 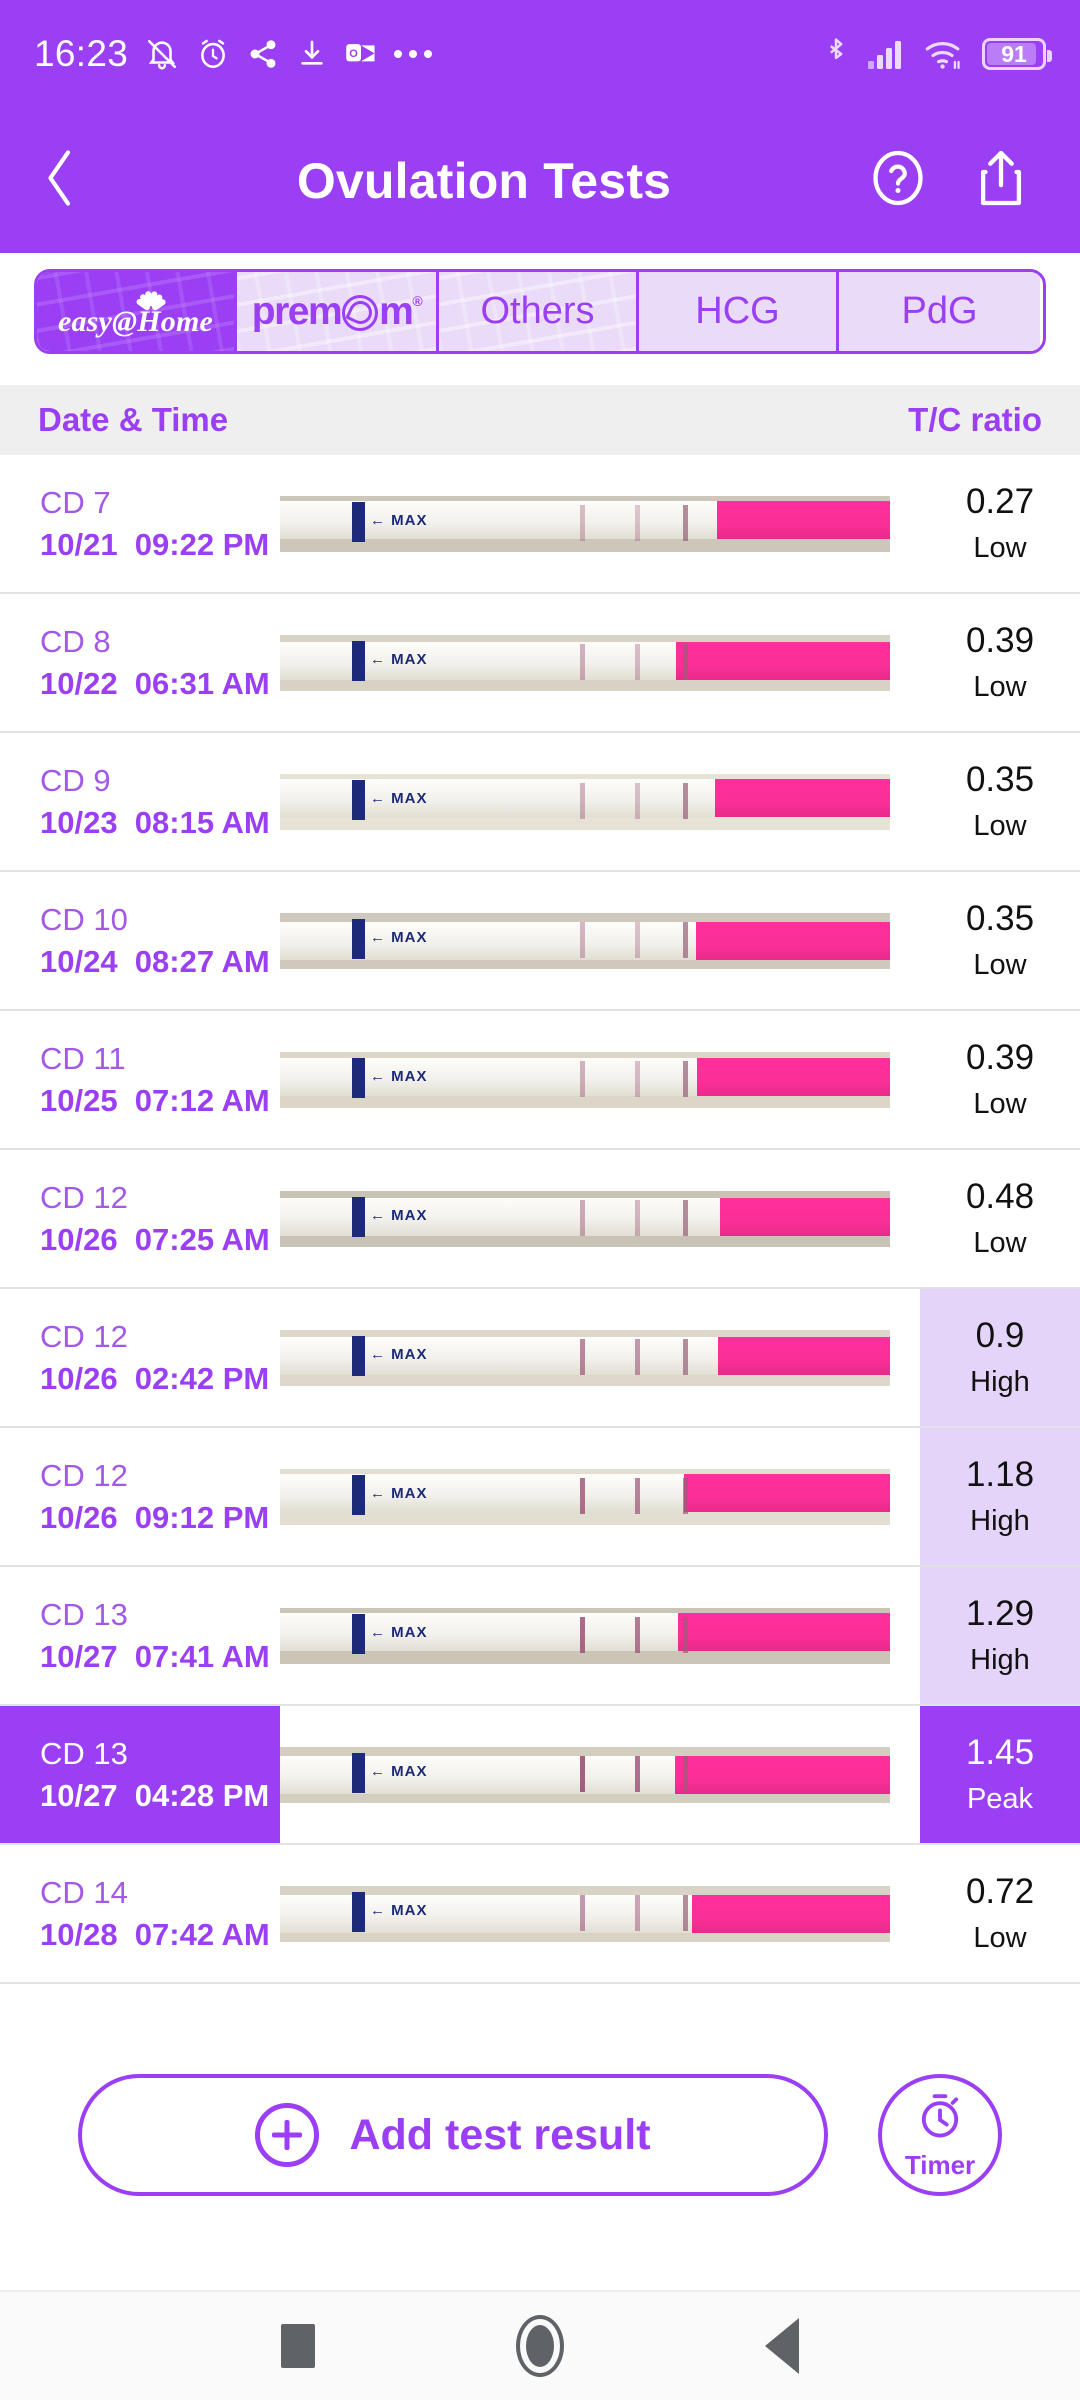 I want to click on overflow-dots-icon, so click(x=413, y=54).